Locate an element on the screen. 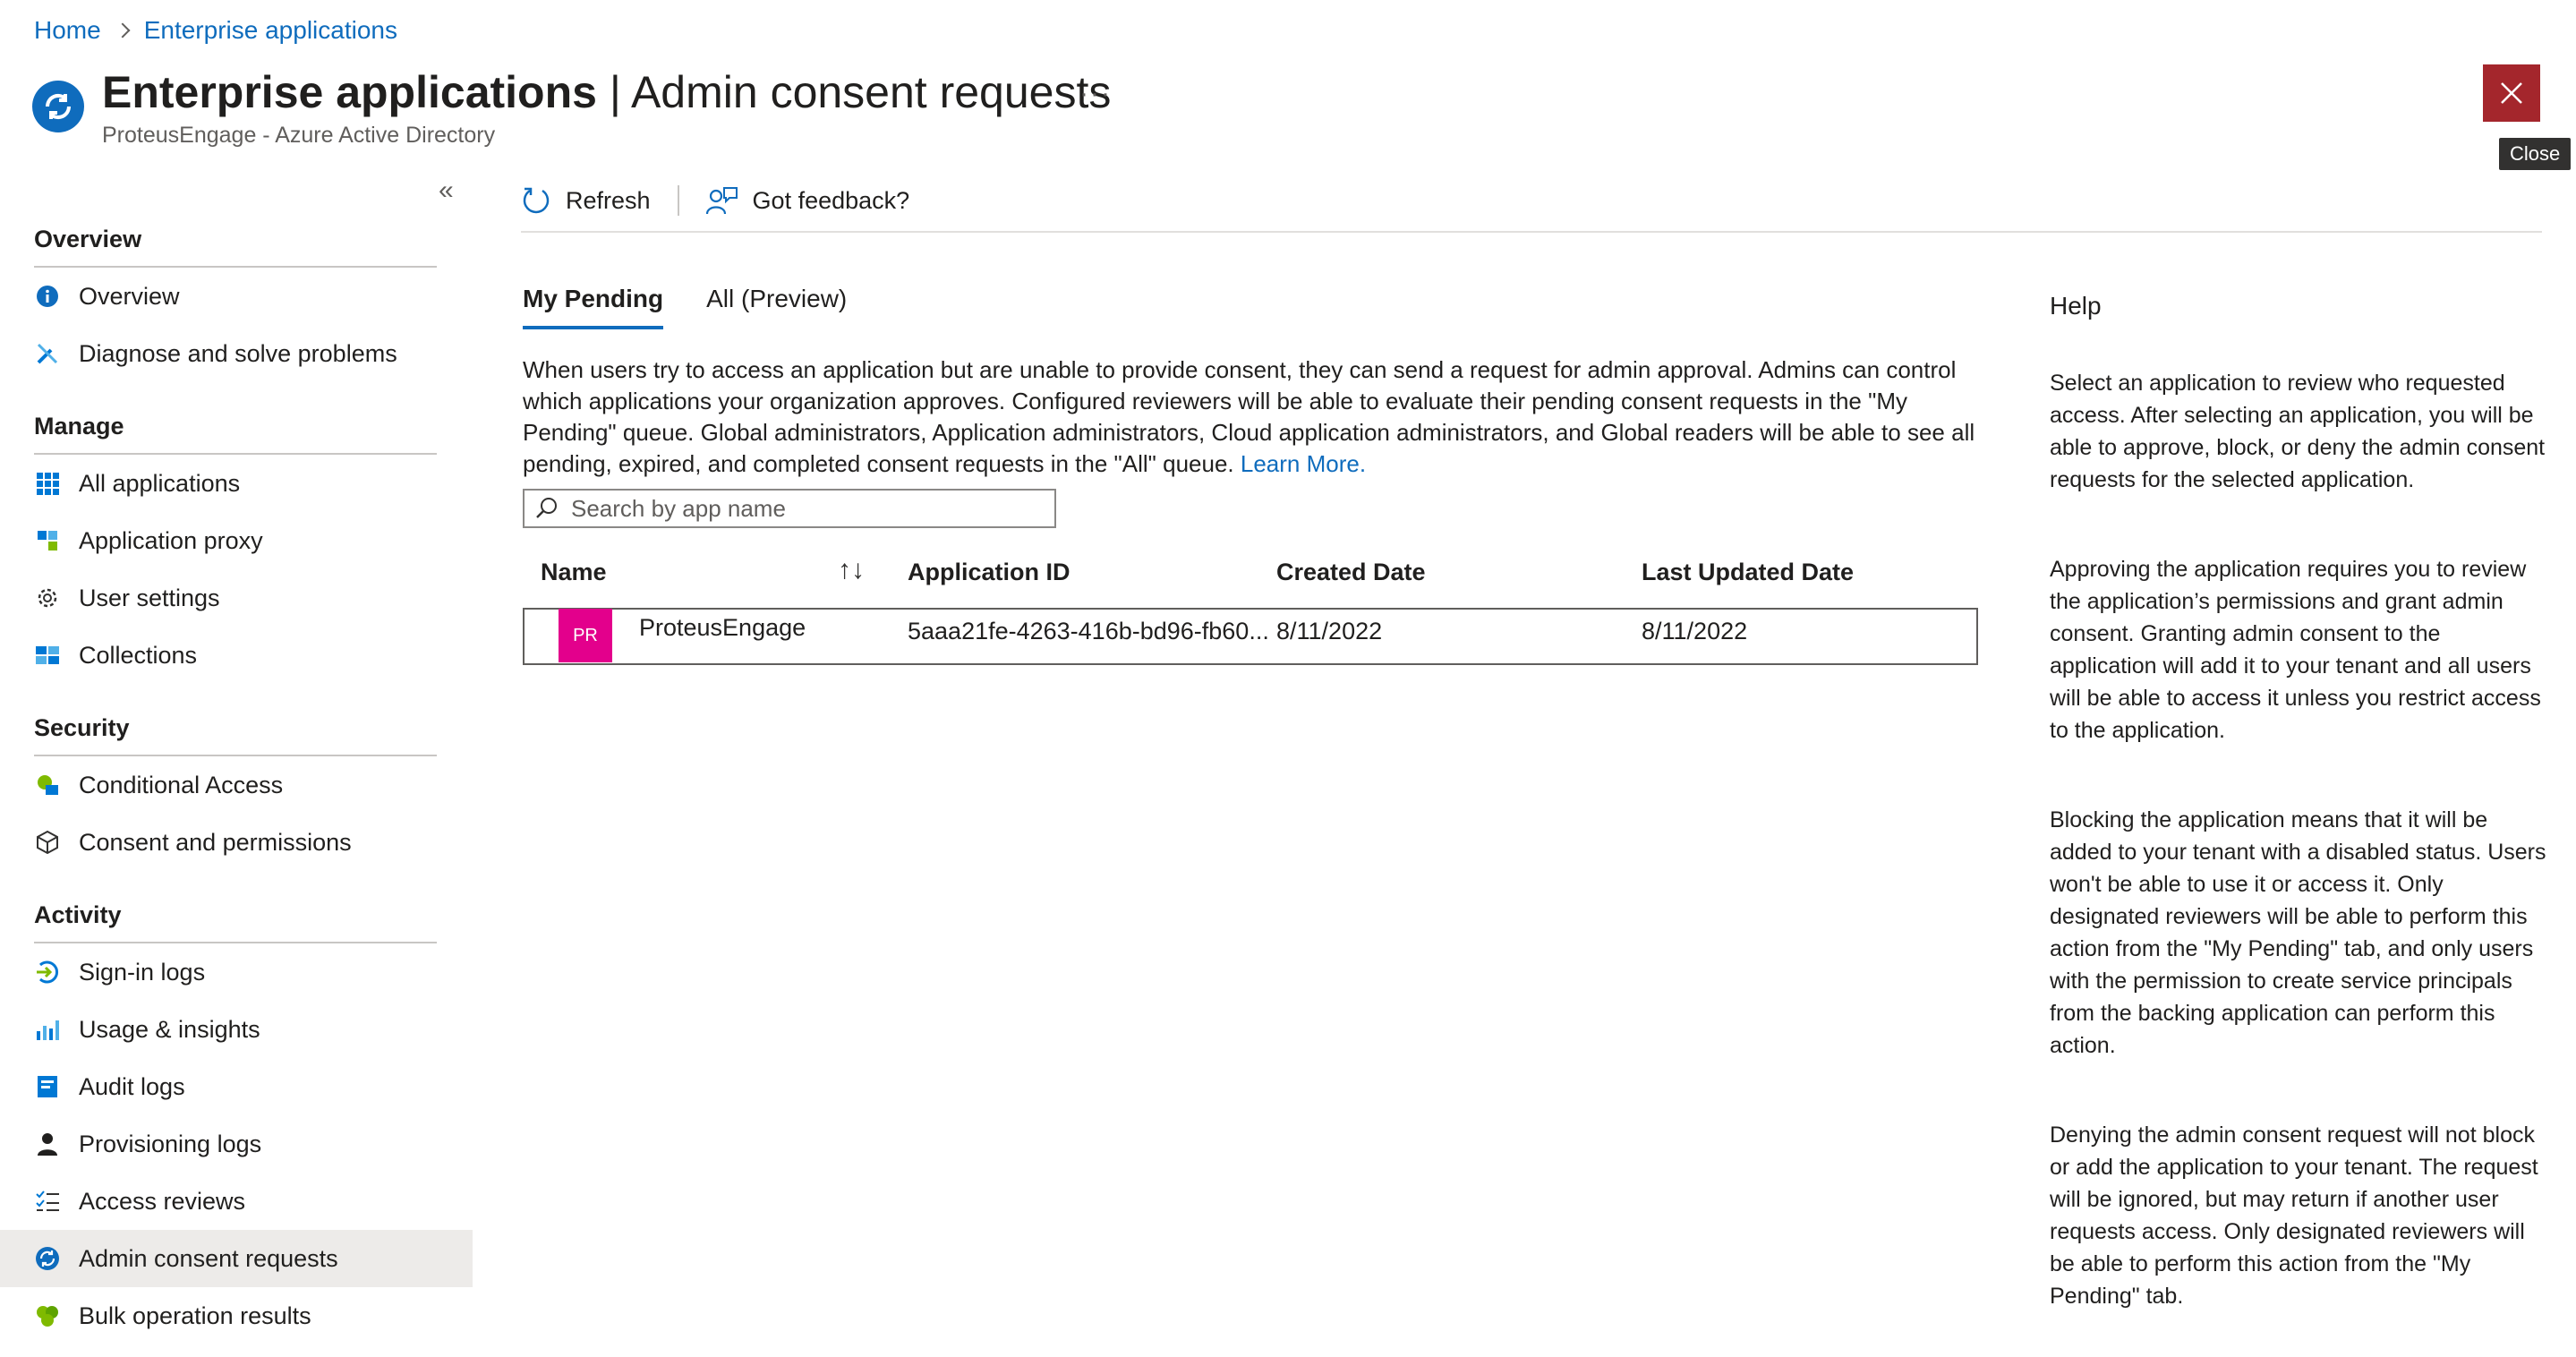 The width and height of the screenshot is (2576, 1357). column-header-last-updated-date: Last Updated Date is located at coordinates (1748, 573).